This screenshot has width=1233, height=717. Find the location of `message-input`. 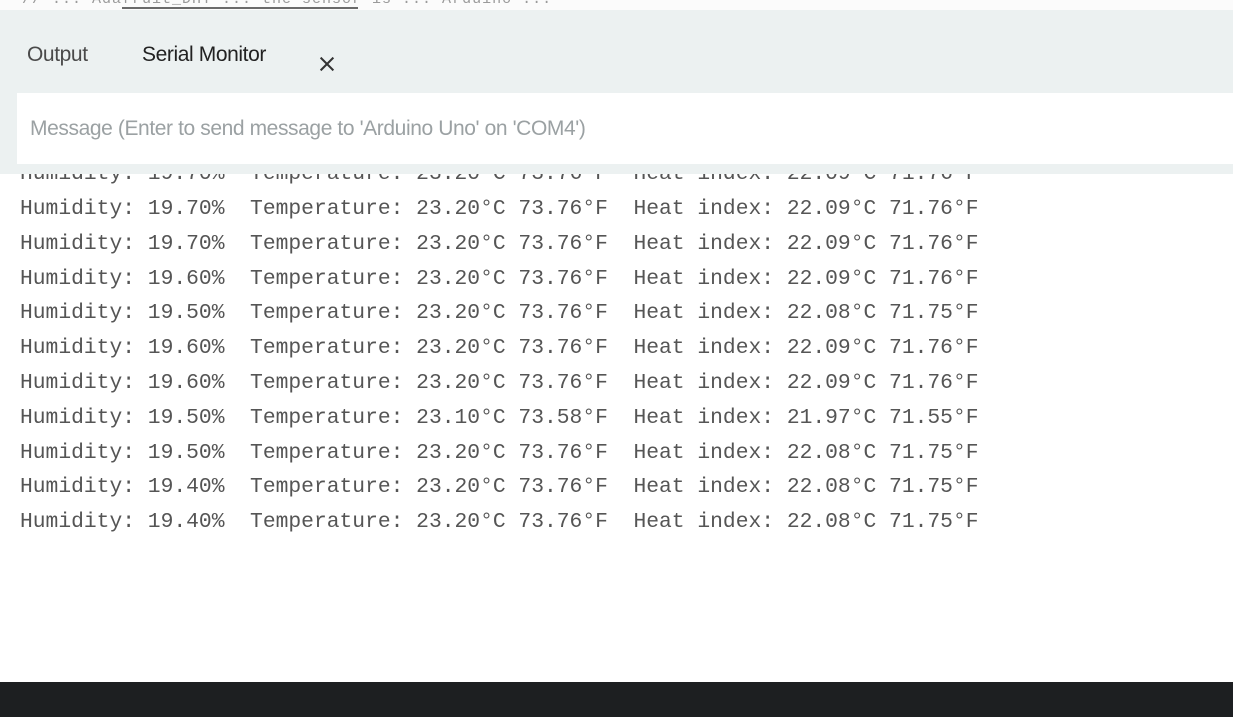

message-input is located at coordinates (625, 128).